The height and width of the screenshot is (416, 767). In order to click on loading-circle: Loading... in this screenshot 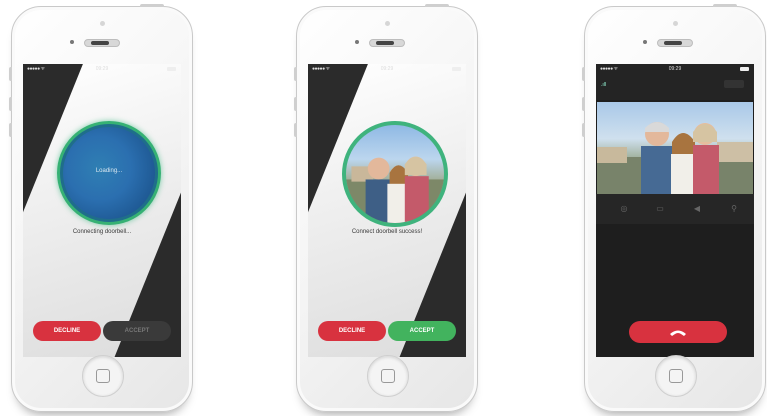, I will do `click(109, 173)`.